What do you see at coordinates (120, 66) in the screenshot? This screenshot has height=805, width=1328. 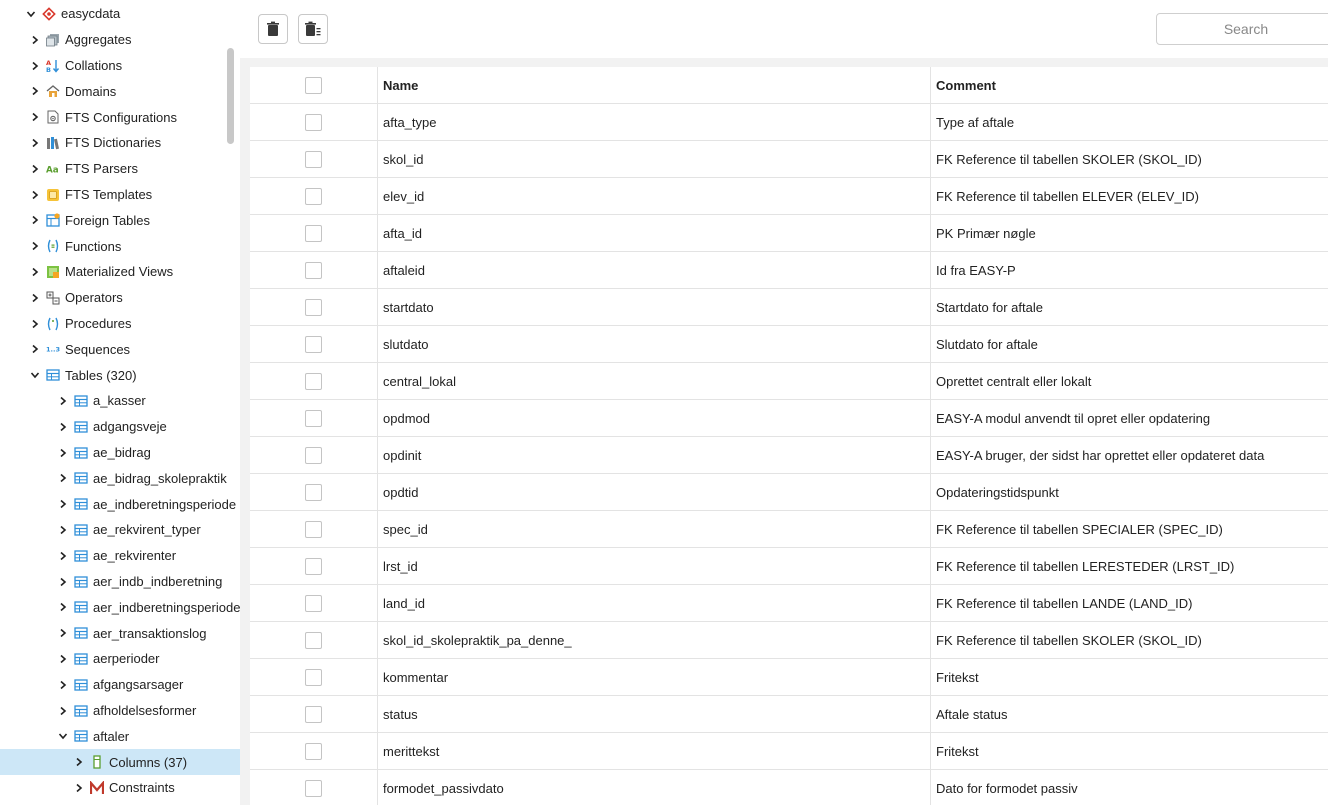 I see `tree-item-collations: A B Collations` at bounding box center [120, 66].